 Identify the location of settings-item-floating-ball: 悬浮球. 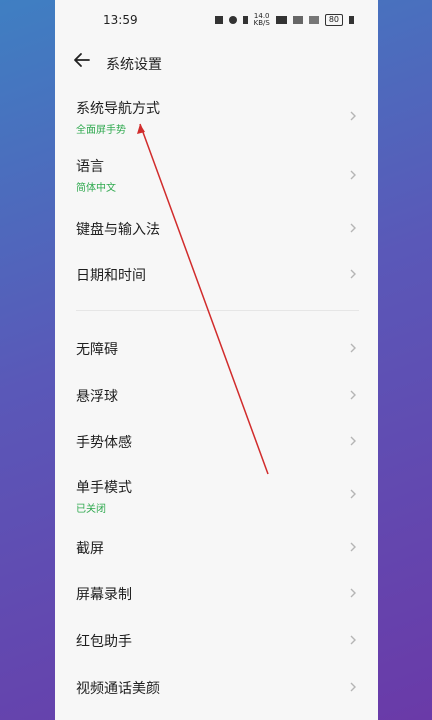
(216, 393).